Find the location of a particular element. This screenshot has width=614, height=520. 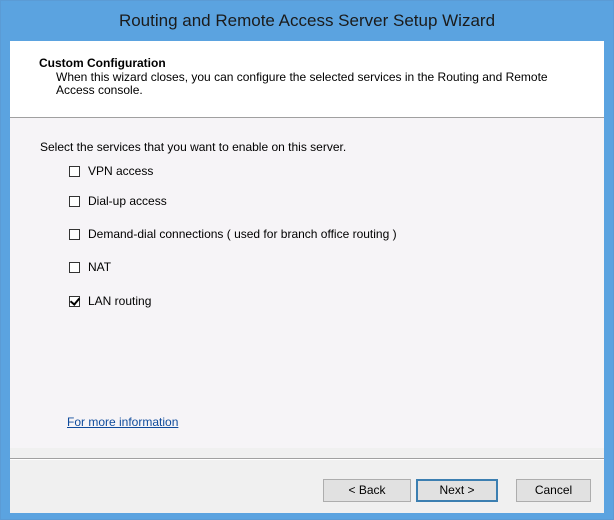

option-label: Dial-up access is located at coordinates (127, 201).